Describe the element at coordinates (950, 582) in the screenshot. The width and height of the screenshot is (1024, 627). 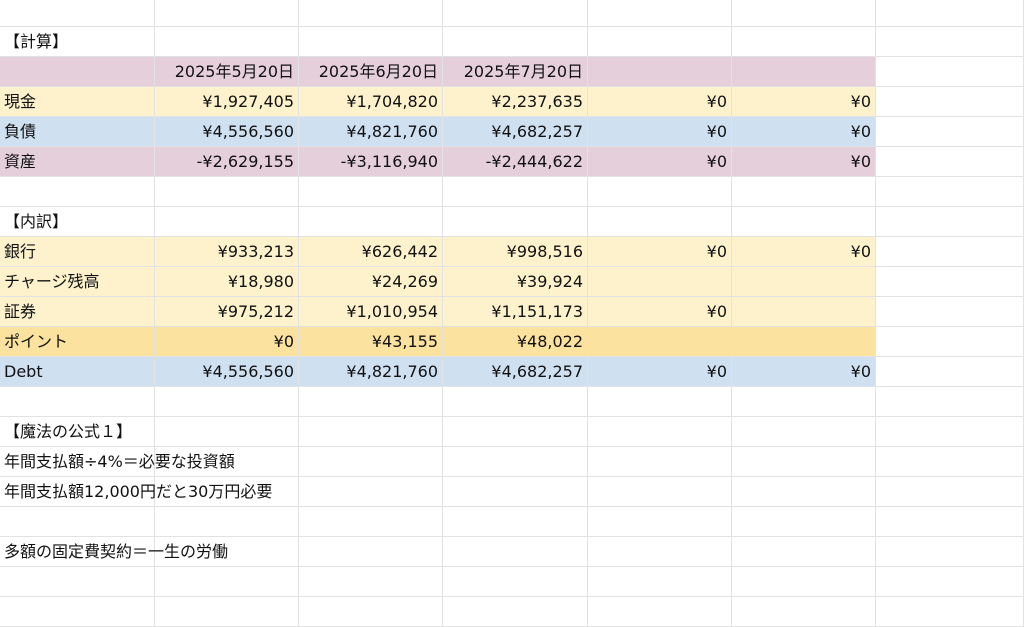
I see `cell-r19-c6` at that location.